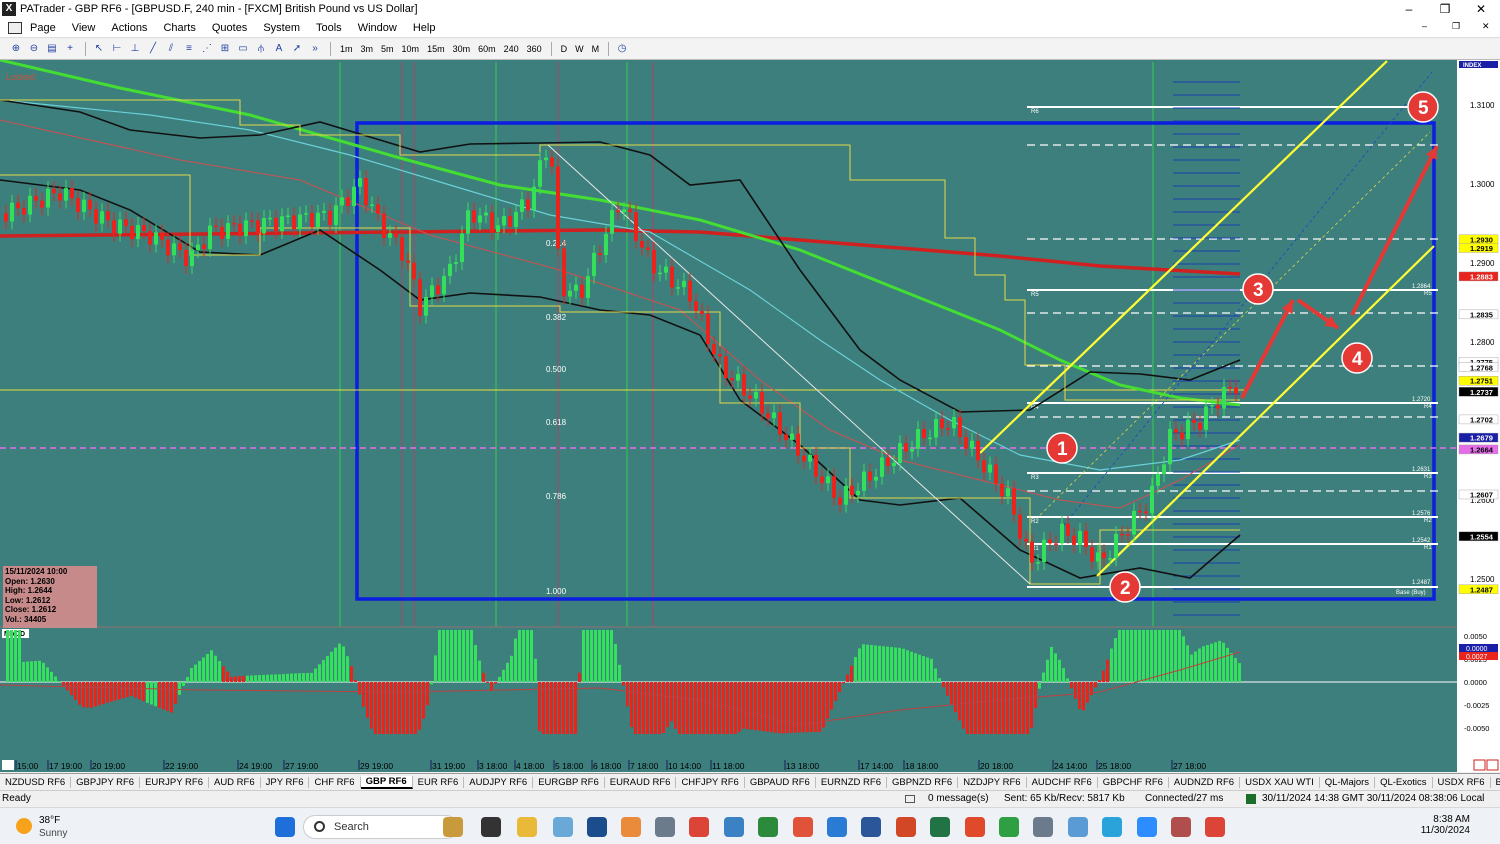 This screenshot has height=844, width=1500. What do you see at coordinates (569, 782) in the screenshot?
I see `tab-eurgbp-rf6: EURGBP RF6` at bounding box center [569, 782].